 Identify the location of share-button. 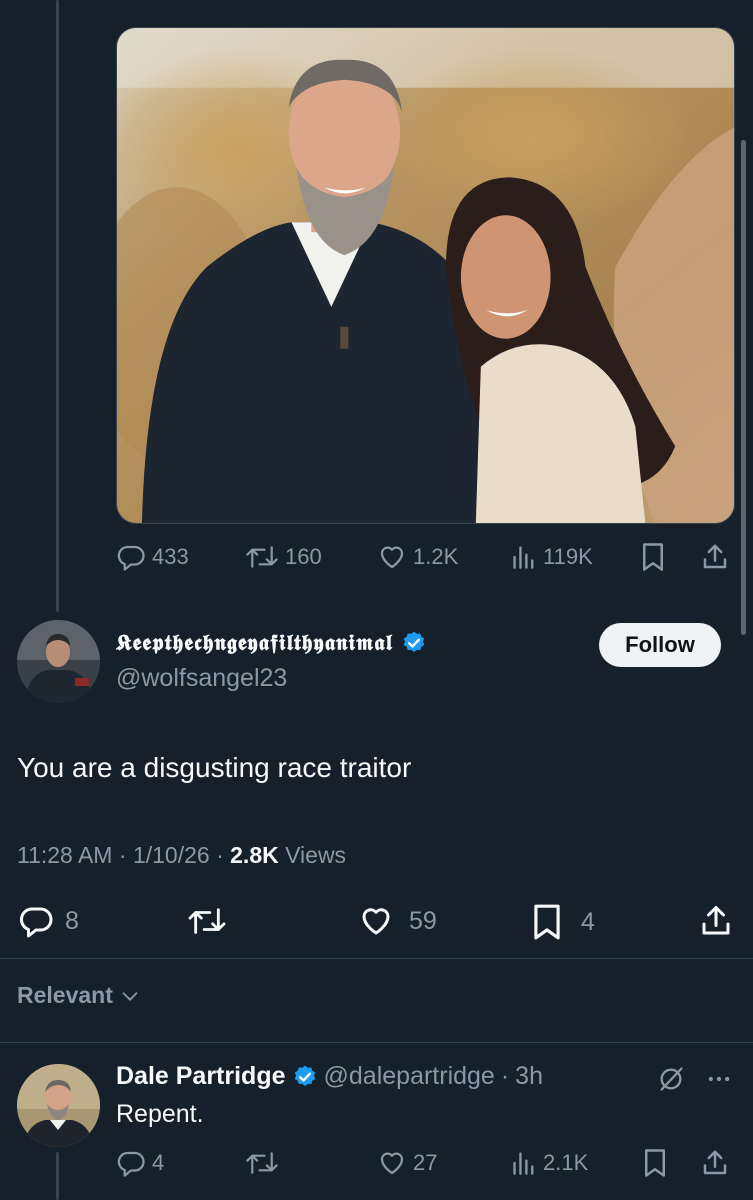
(716, 921).